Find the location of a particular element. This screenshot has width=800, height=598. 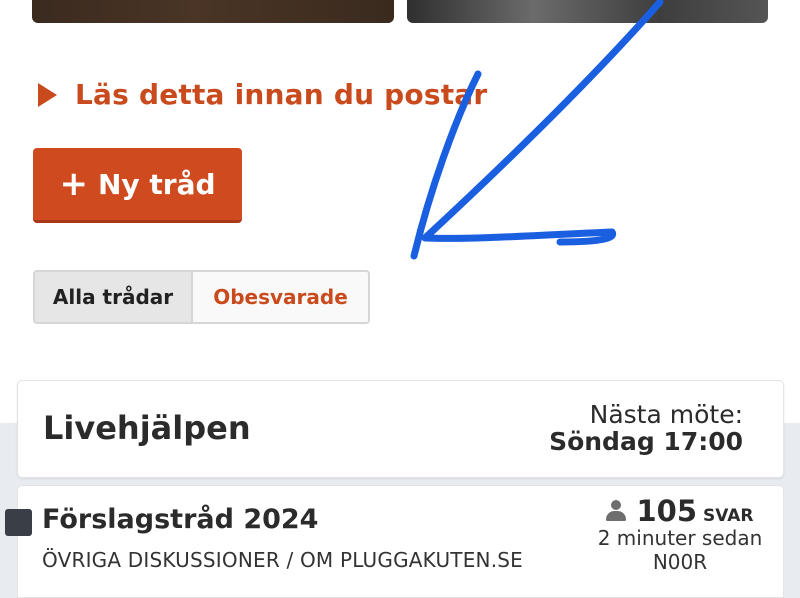

top-image-left is located at coordinates (213, 11).